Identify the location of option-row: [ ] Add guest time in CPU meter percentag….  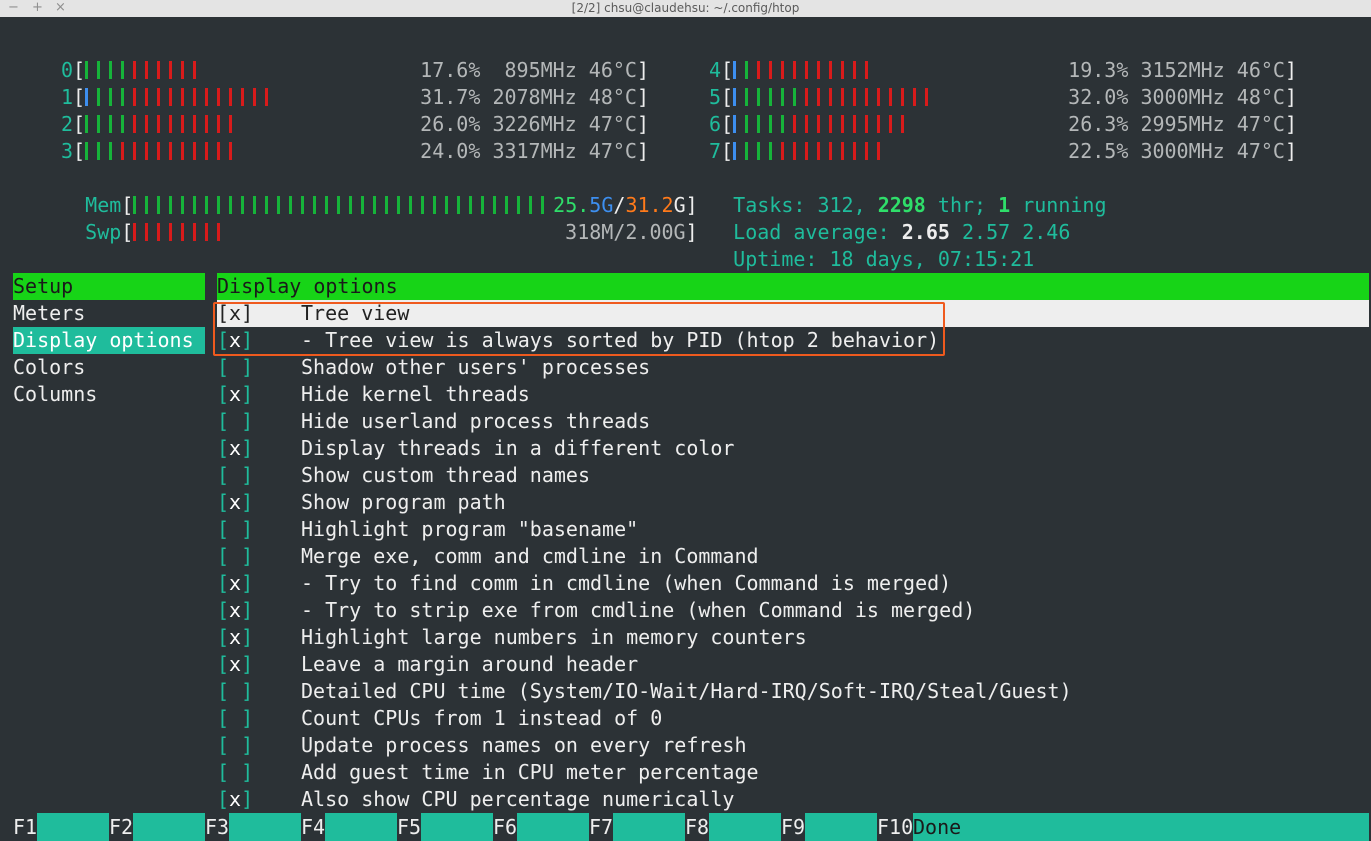
(793, 772).